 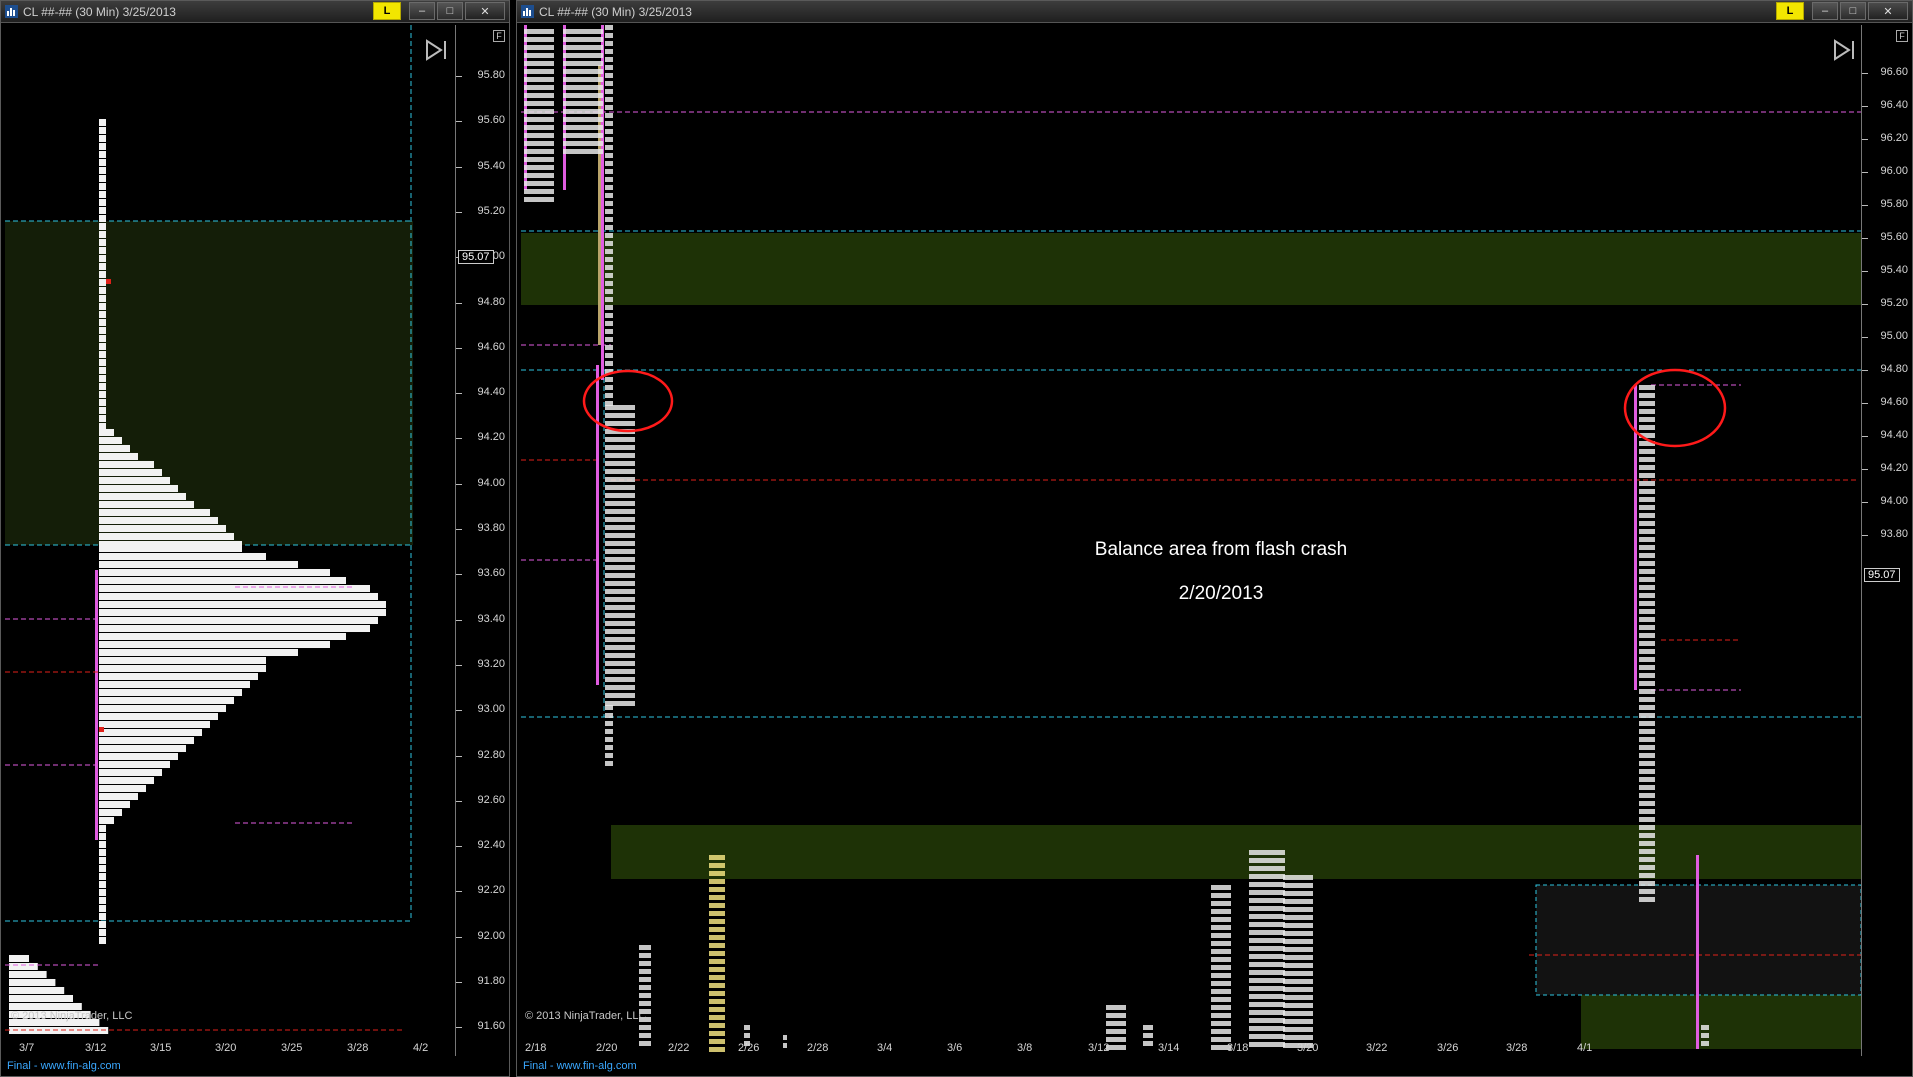 What do you see at coordinates (161, 1048) in the screenshot?
I see `date-tick-label: 3/15` at bounding box center [161, 1048].